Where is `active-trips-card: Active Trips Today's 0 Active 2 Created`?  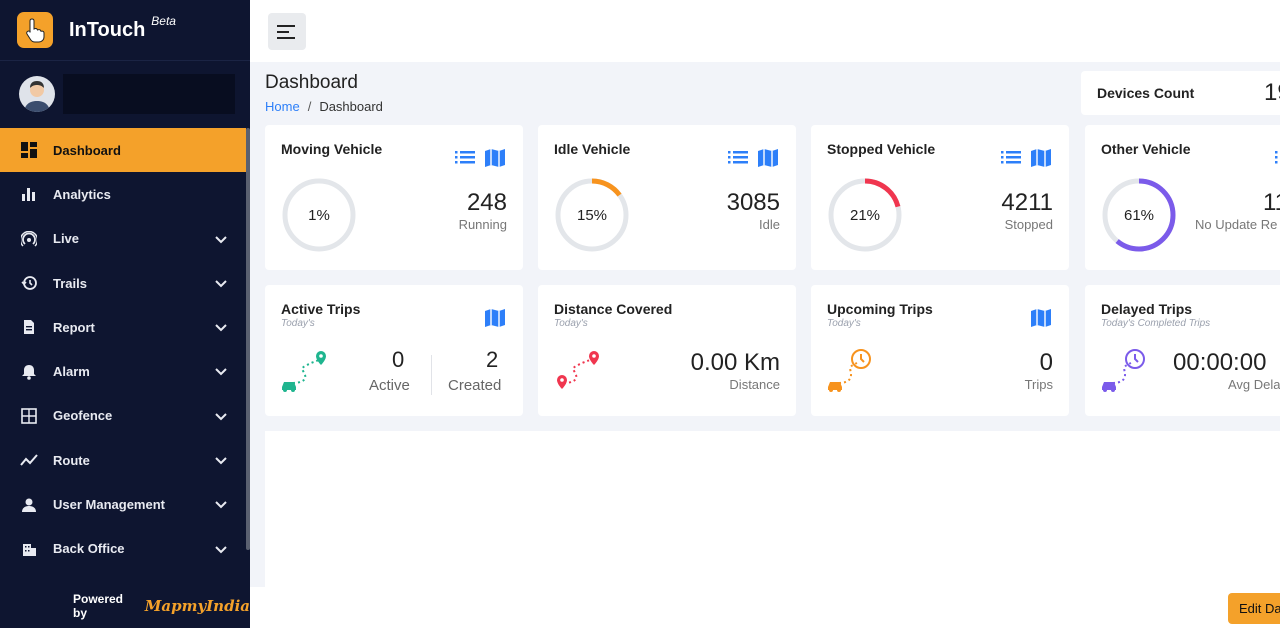 active-trips-card: Active Trips Today's 0 Active 2 Created is located at coordinates (394, 350).